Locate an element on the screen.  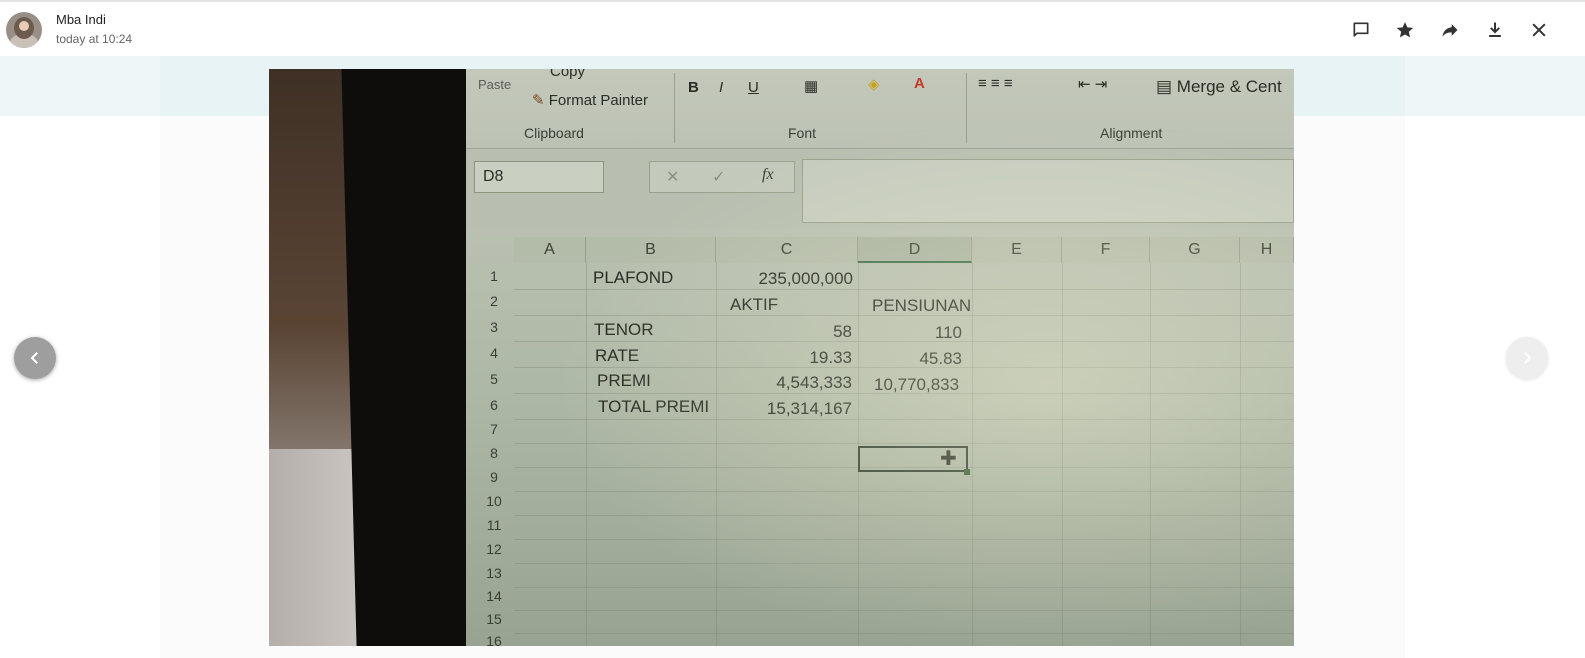
forward-button is located at coordinates (1450, 30).